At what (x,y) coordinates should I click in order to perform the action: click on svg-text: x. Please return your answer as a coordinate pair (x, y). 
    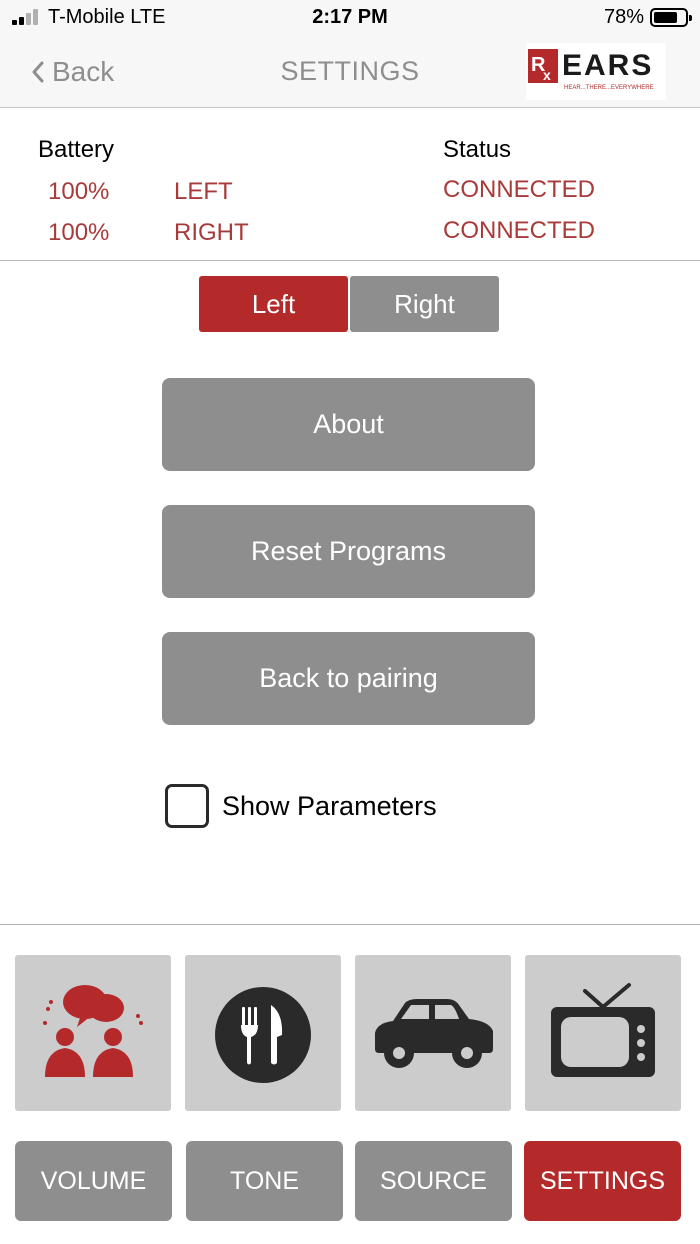
    Looking at the image, I should click on (547, 75).